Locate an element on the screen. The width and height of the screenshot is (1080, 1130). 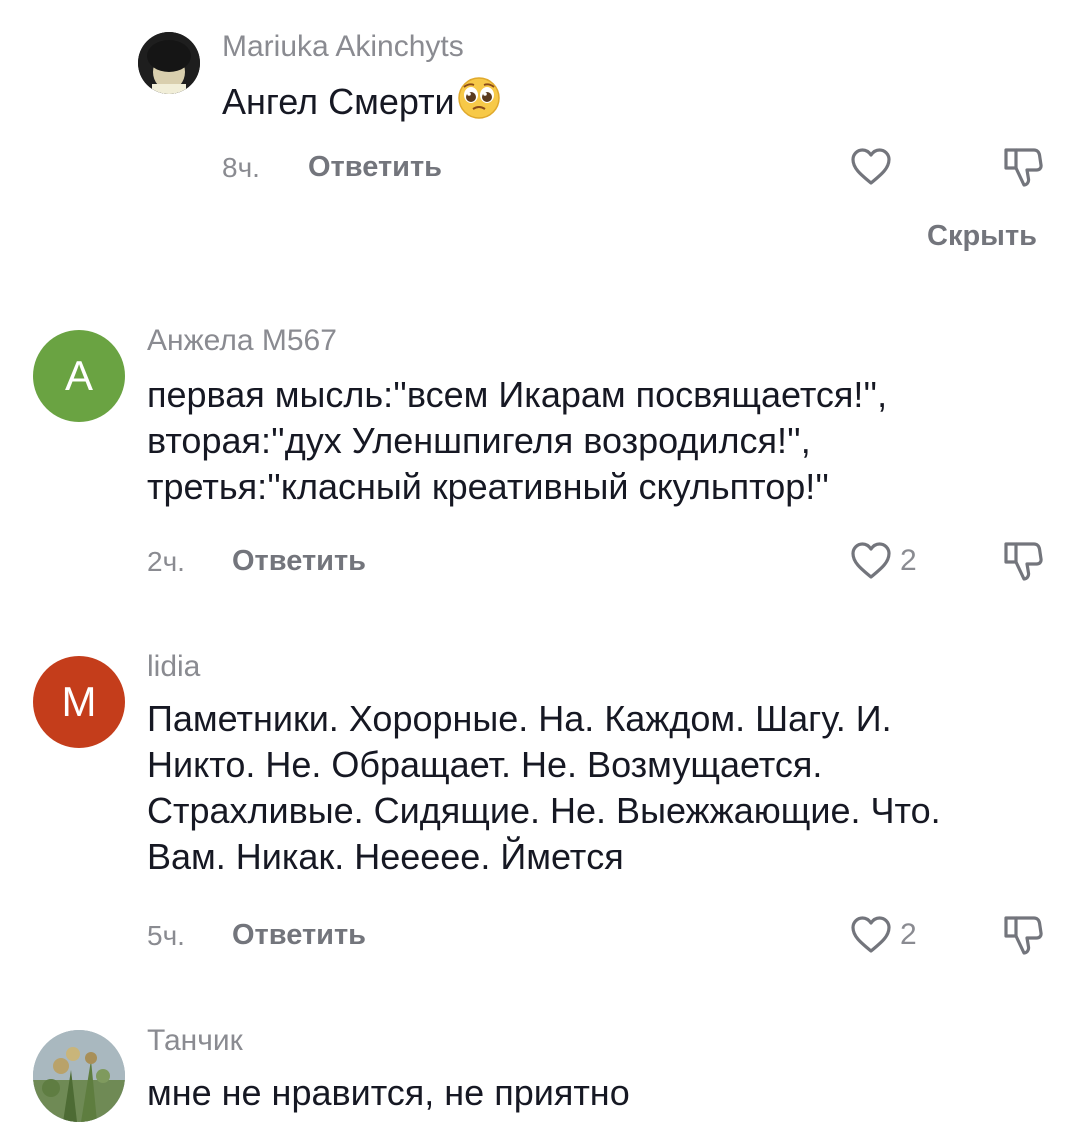
comment-text: Ангел Смерти is located at coordinates (361, 103).